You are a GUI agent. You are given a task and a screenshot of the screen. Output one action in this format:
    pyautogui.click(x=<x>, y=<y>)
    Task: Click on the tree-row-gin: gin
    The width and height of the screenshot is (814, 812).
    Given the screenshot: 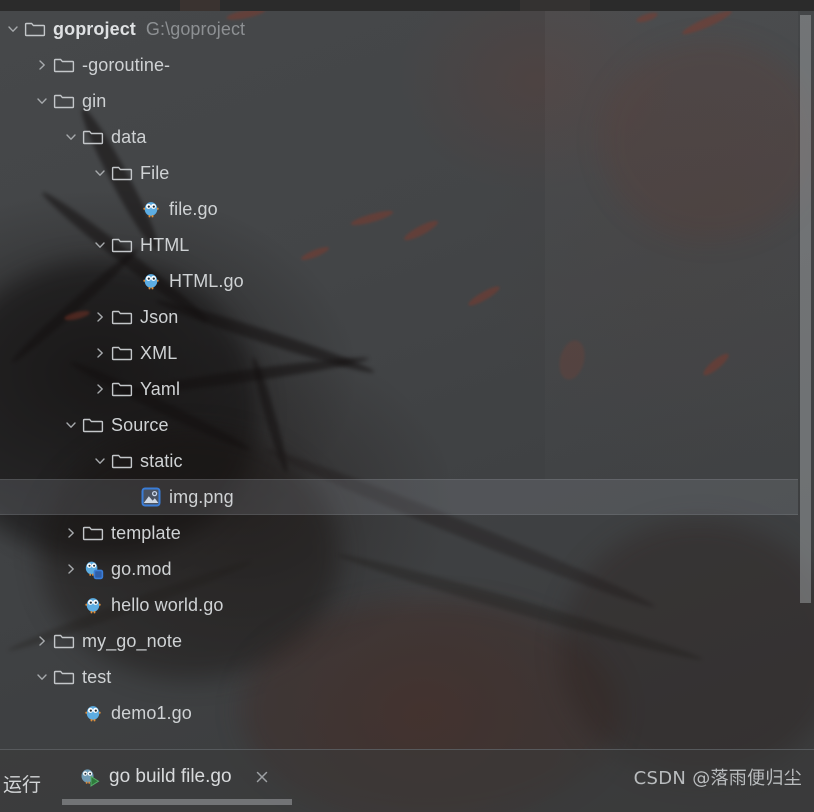 What is the action you would take?
    pyautogui.click(x=399, y=101)
    